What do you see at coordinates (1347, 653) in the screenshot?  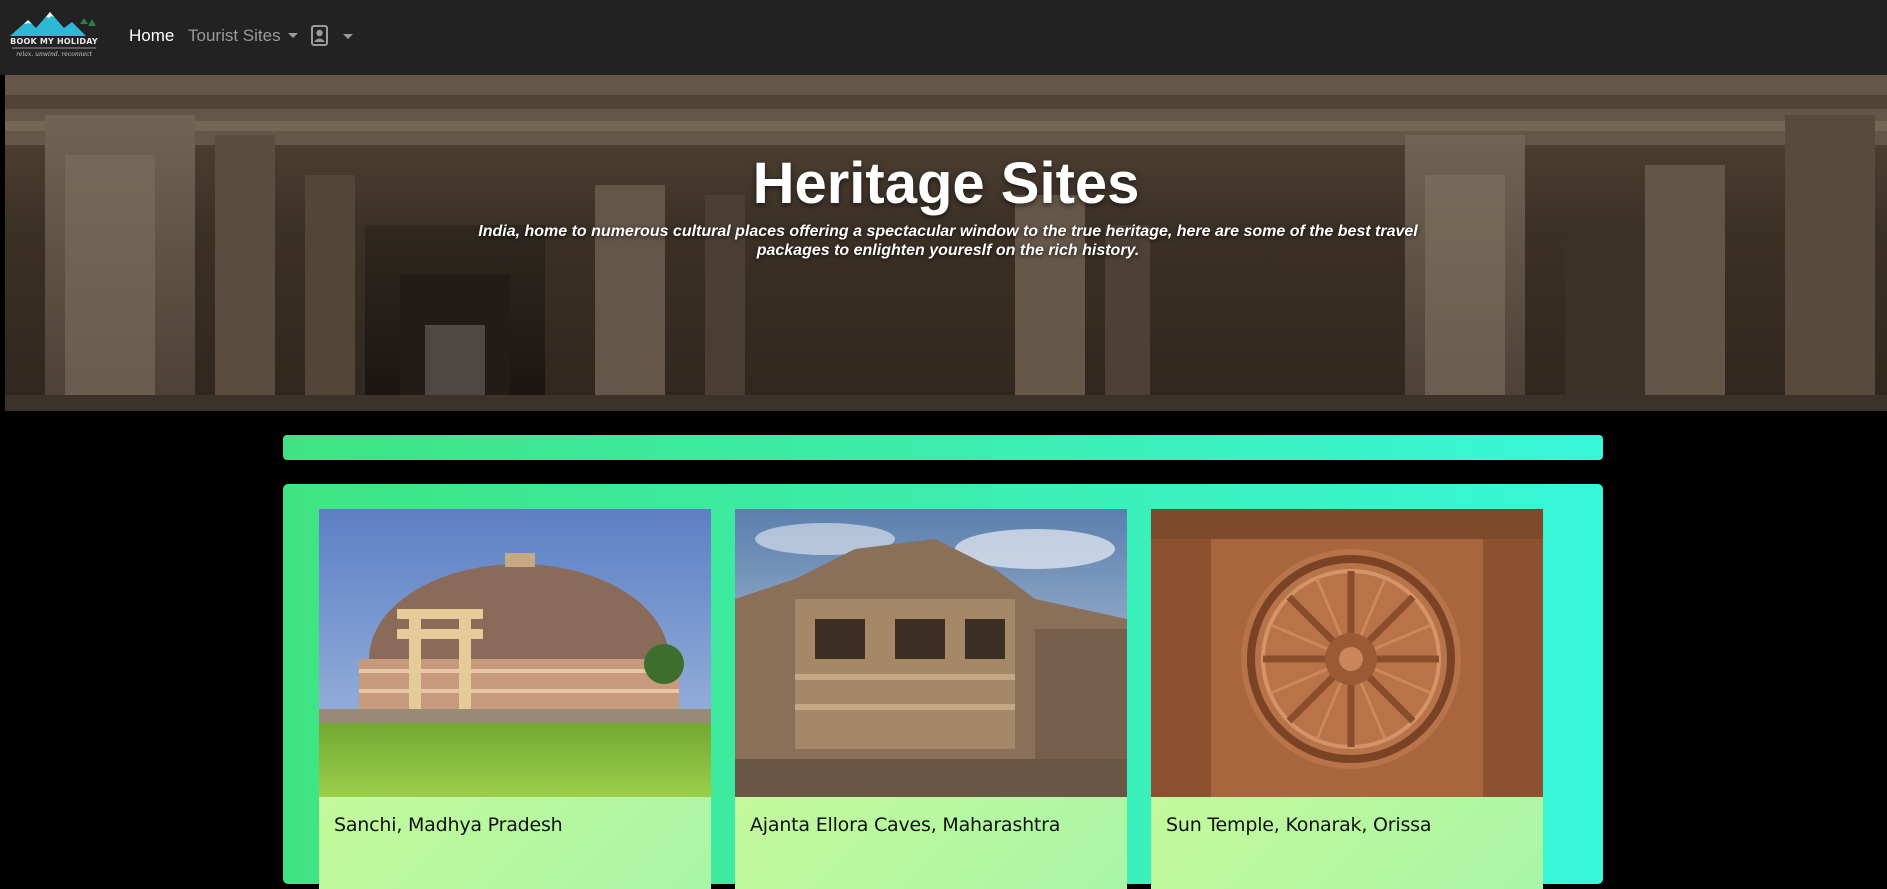 I see `konark-wheel-image` at bounding box center [1347, 653].